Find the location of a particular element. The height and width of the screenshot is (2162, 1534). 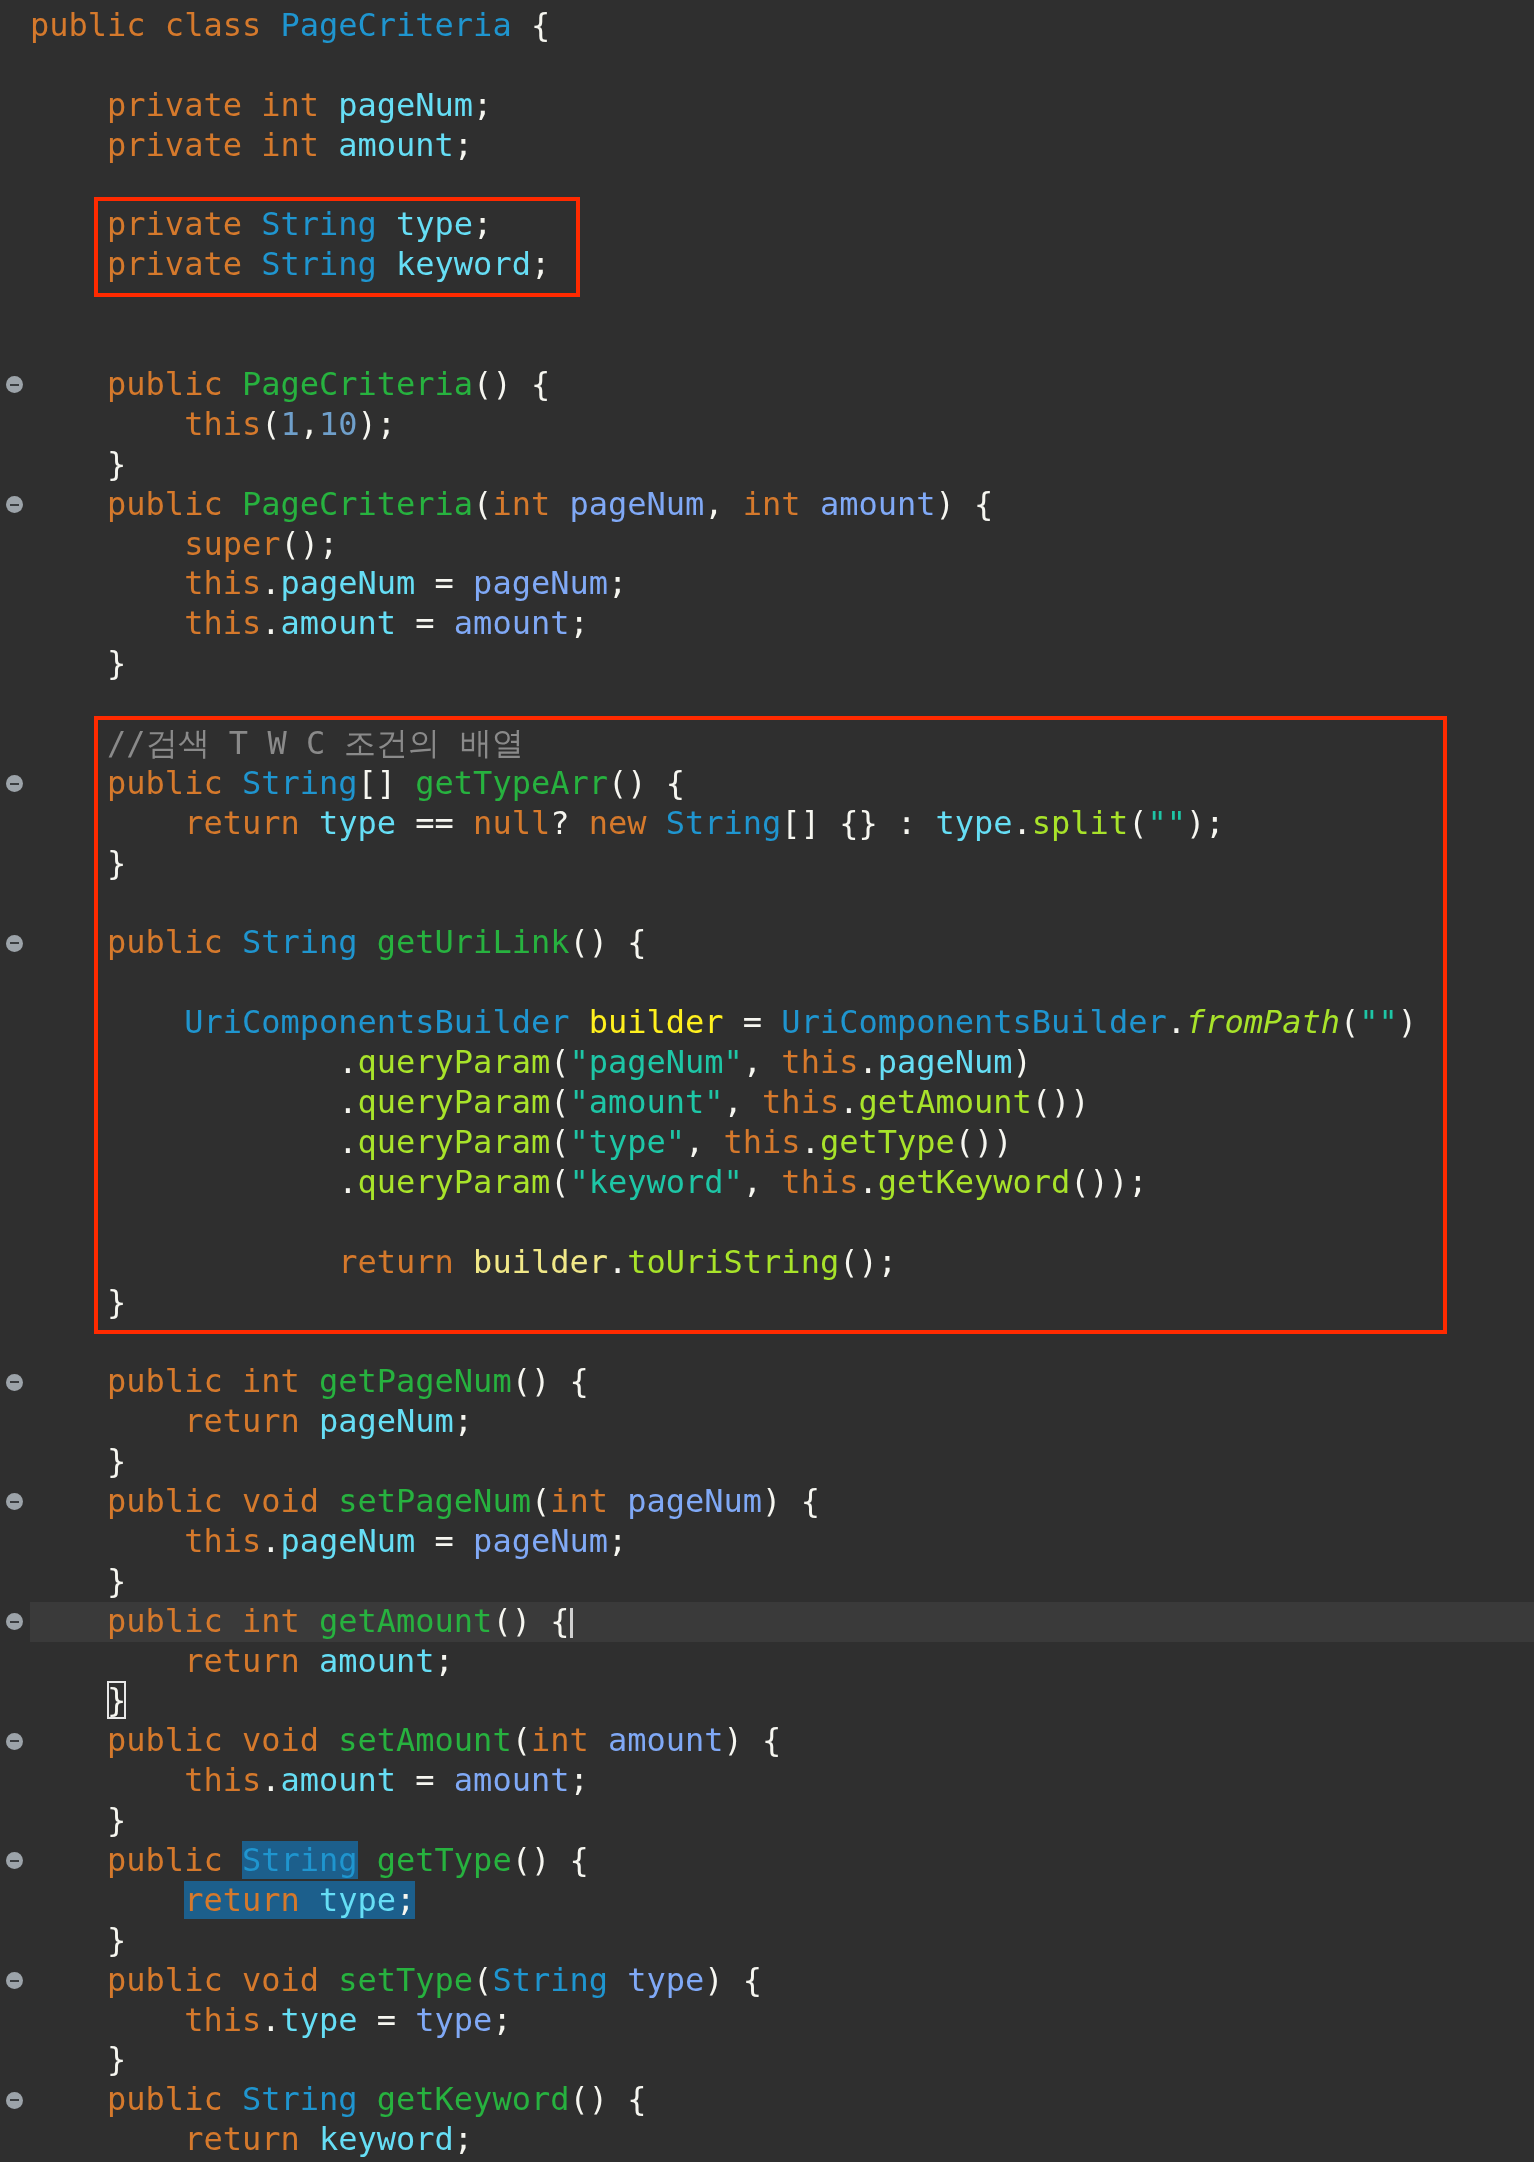

code-line: public void setPageNum(int pageNum) { is located at coordinates (463, 1501).